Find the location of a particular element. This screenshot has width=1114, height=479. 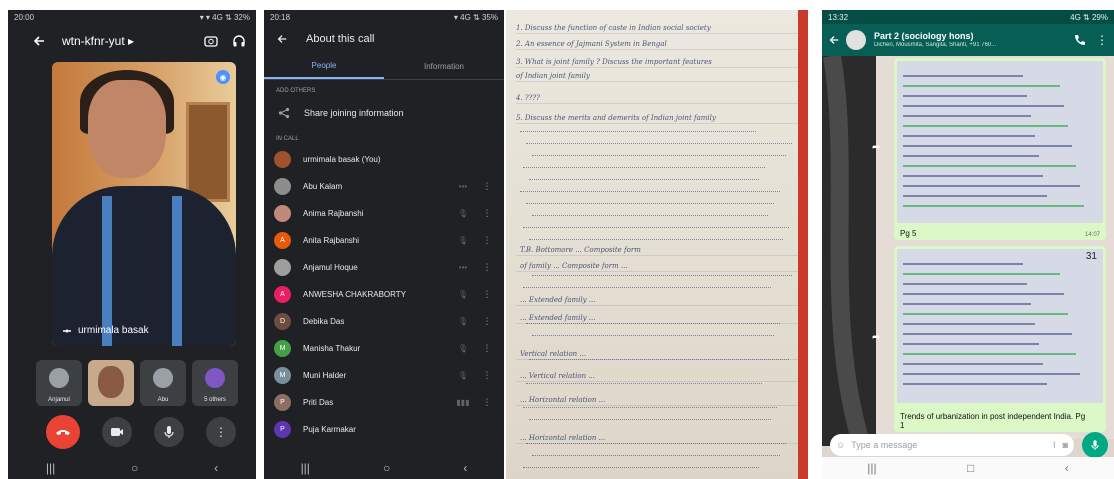

participant-row: urmimala basak (You) is located at coordinates (384, 159).